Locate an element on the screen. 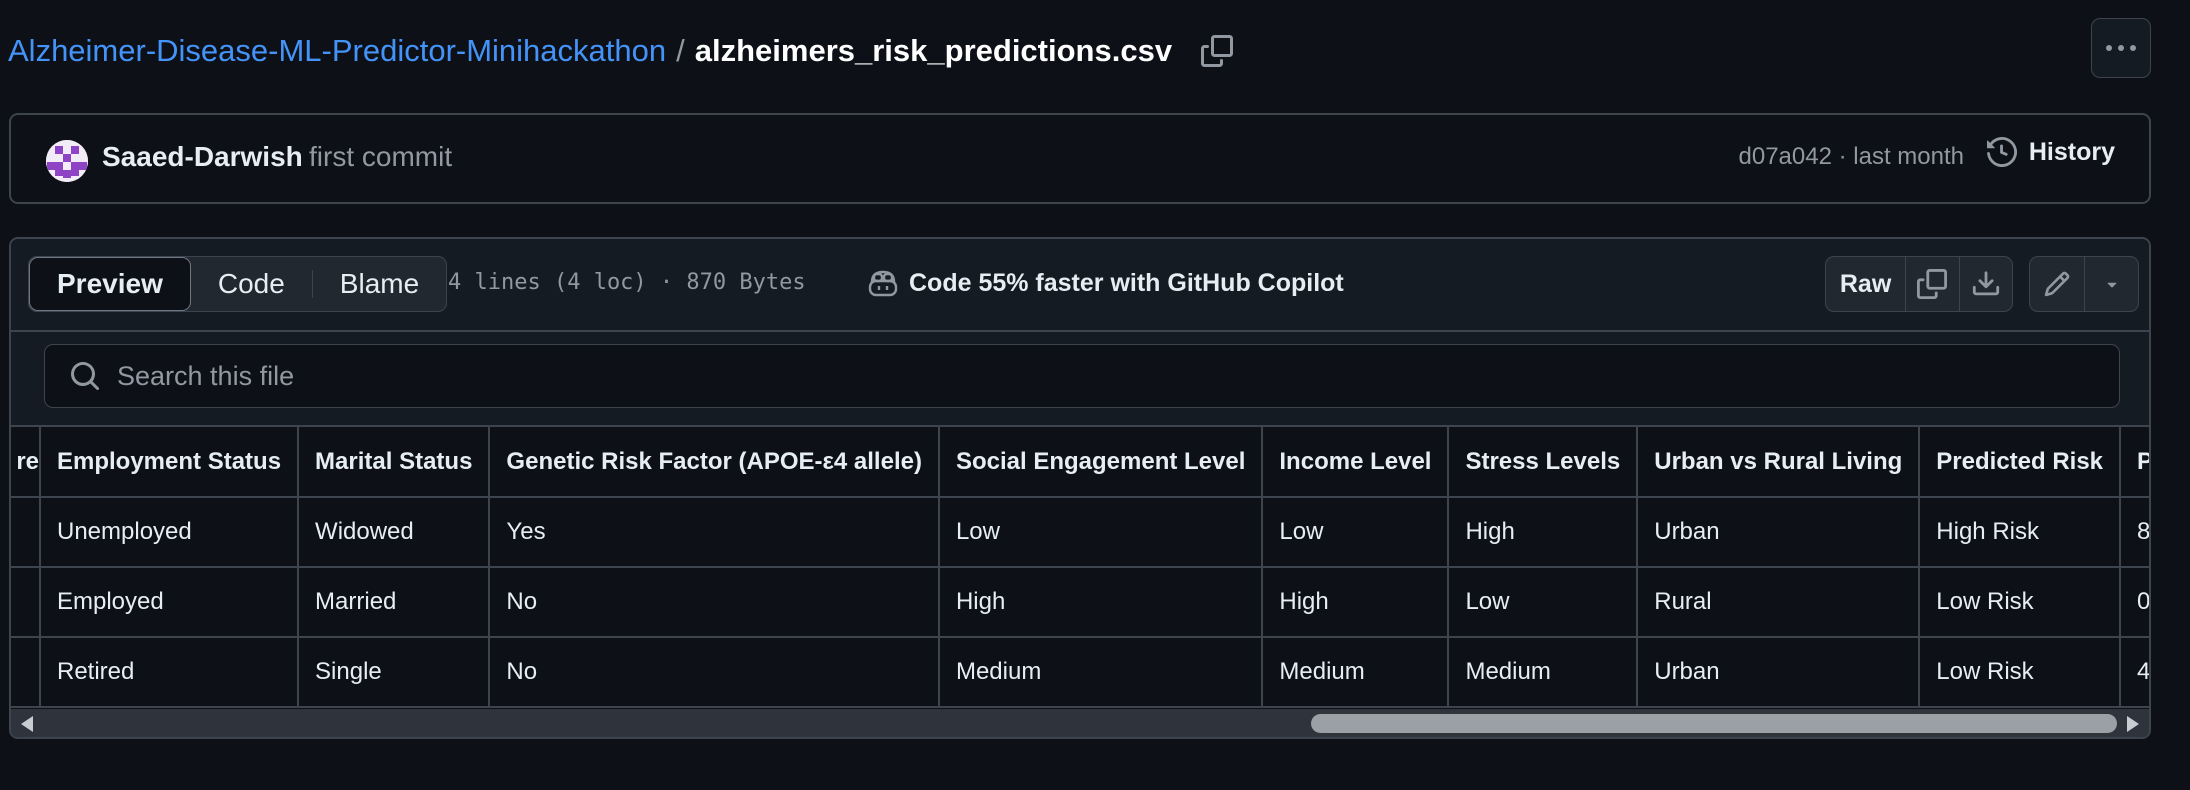 This screenshot has height=790, width=2190. view-mode-switcher: Preview Code Blame is located at coordinates (238, 284).